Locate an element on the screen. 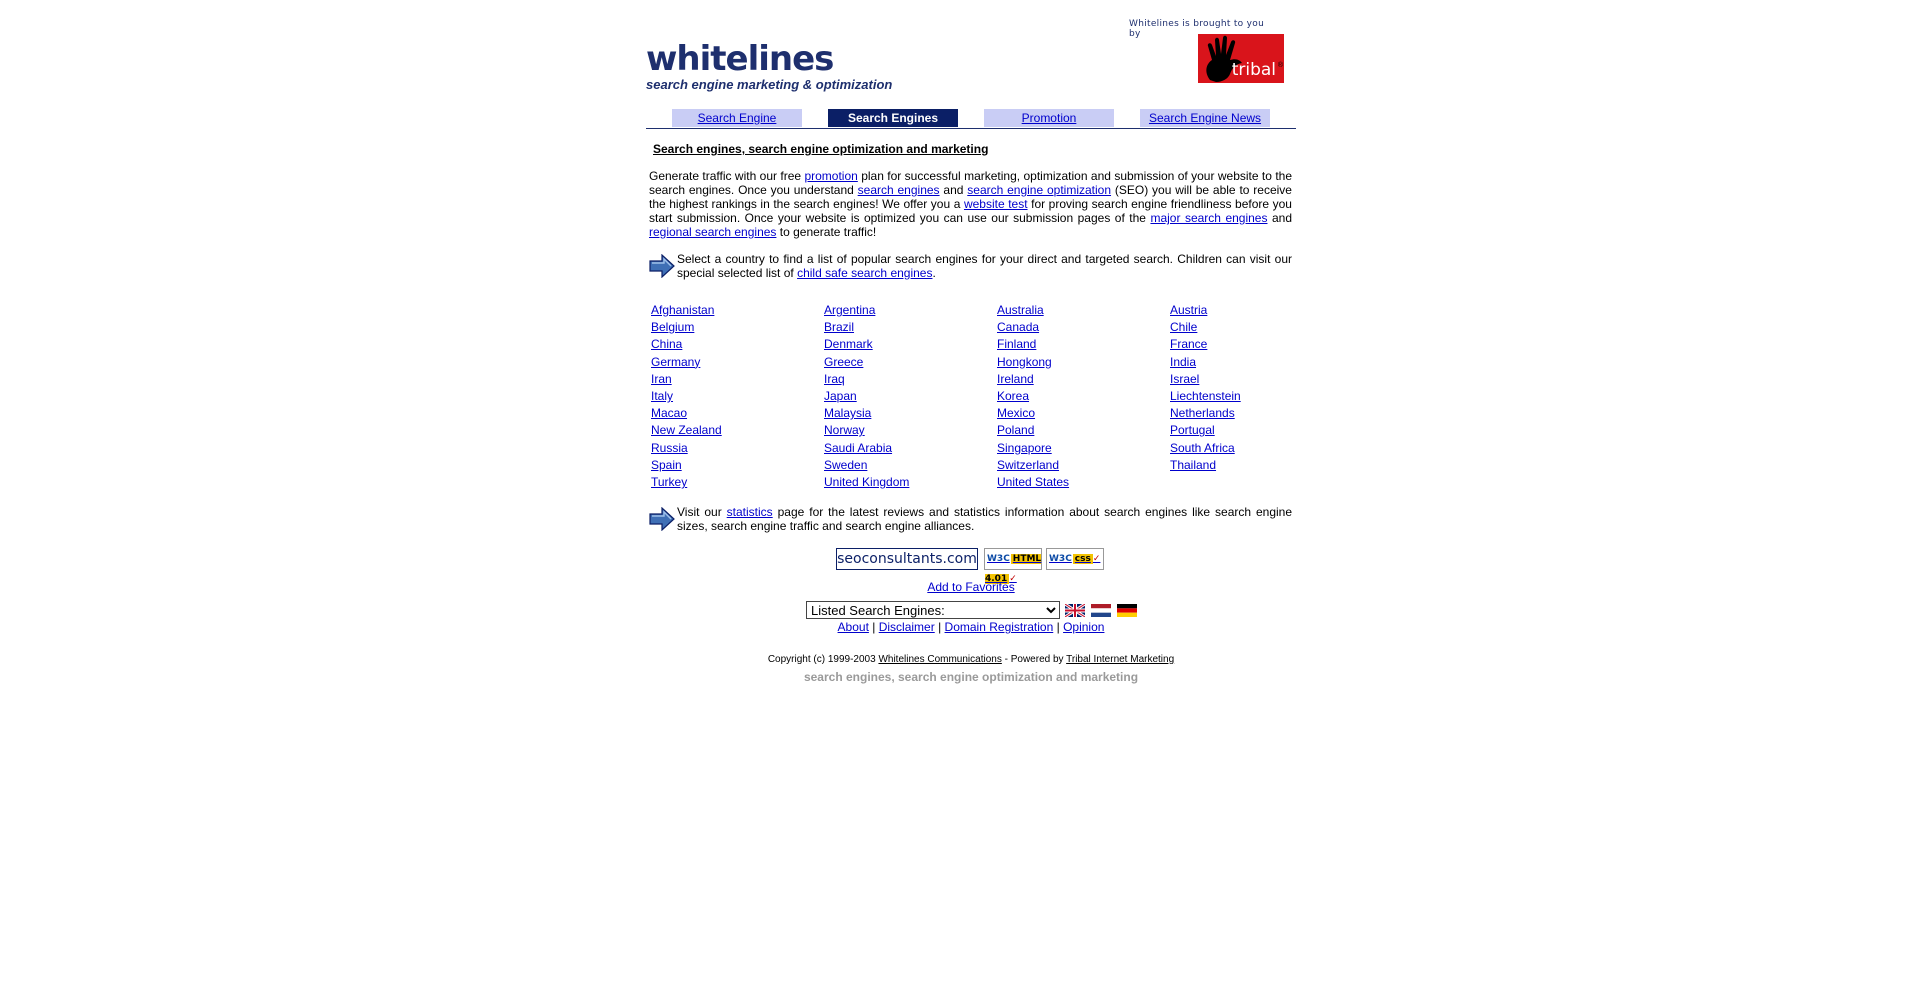 This screenshot has width=1920, height=993. country-link: Turkey is located at coordinates (669, 482).